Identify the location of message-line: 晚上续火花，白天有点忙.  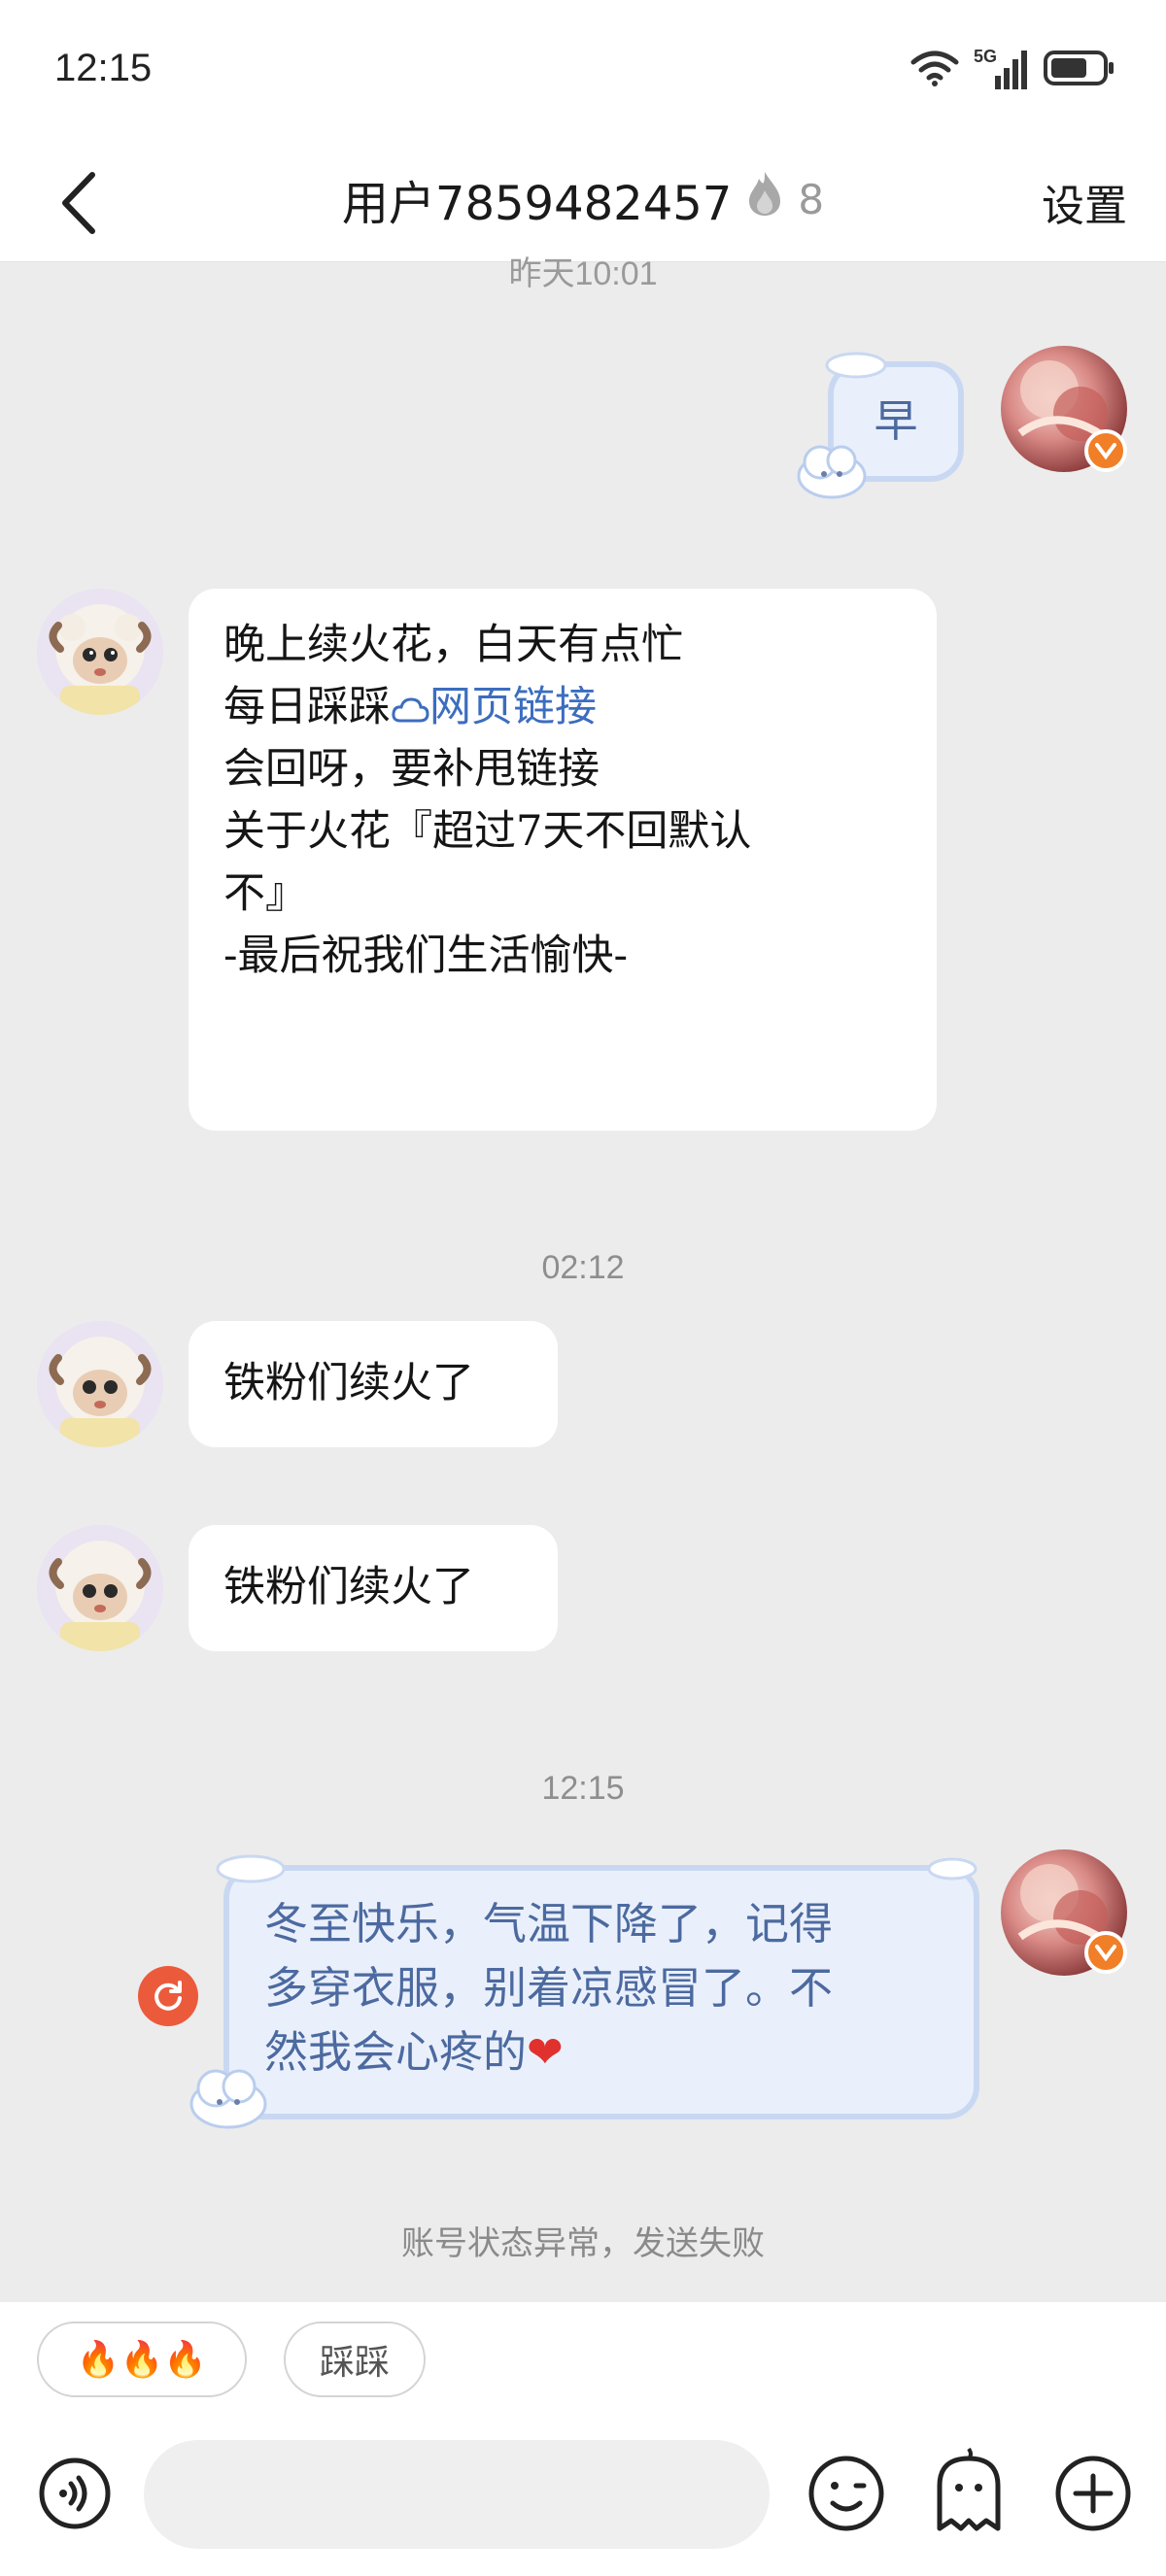
(453, 645).